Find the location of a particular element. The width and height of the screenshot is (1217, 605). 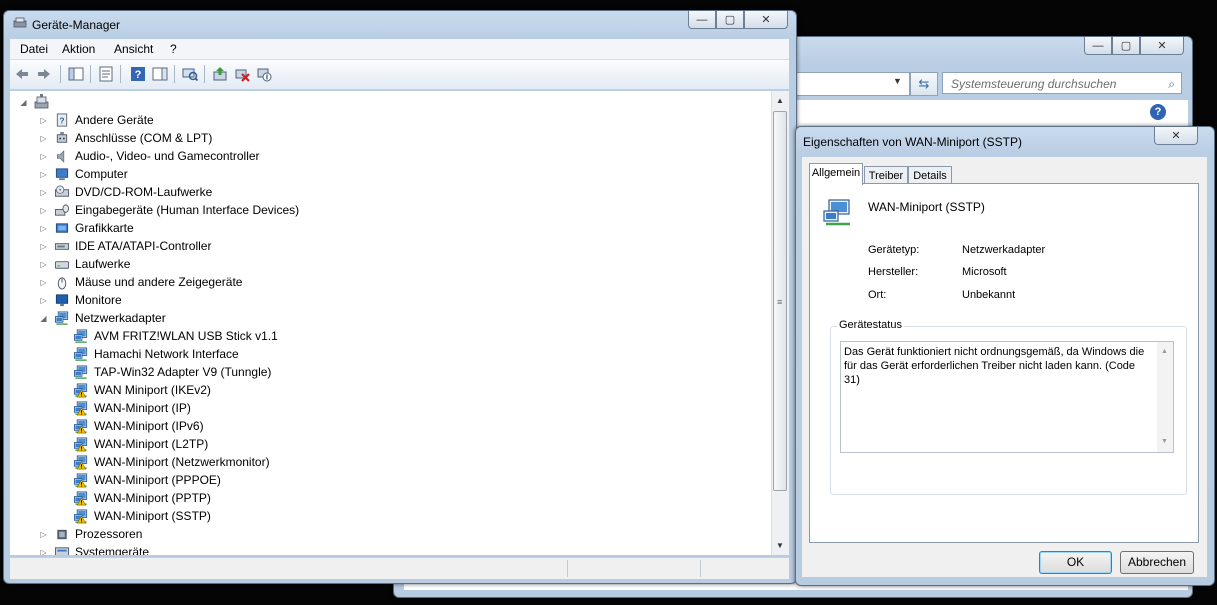

tree-device: AVM FRITZ!WLAN USB Stick v1.1 is located at coordinates (168, 336).